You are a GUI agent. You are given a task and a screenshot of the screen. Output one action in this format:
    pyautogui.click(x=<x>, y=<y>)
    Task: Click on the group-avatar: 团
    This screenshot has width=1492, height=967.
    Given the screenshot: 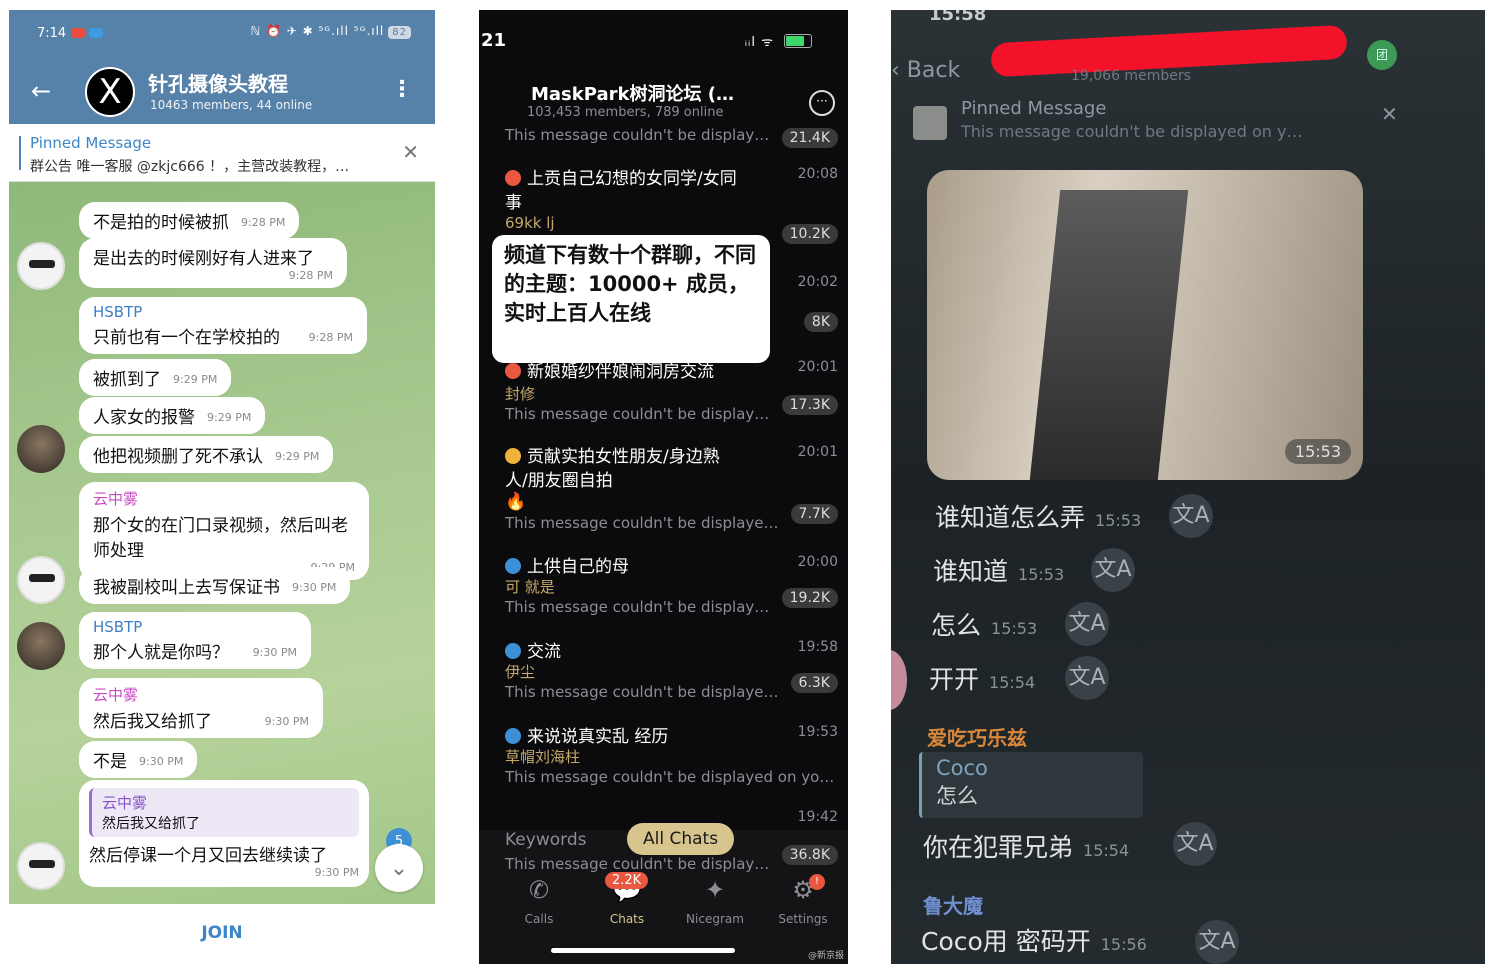 What is the action you would take?
    pyautogui.click(x=1382, y=55)
    